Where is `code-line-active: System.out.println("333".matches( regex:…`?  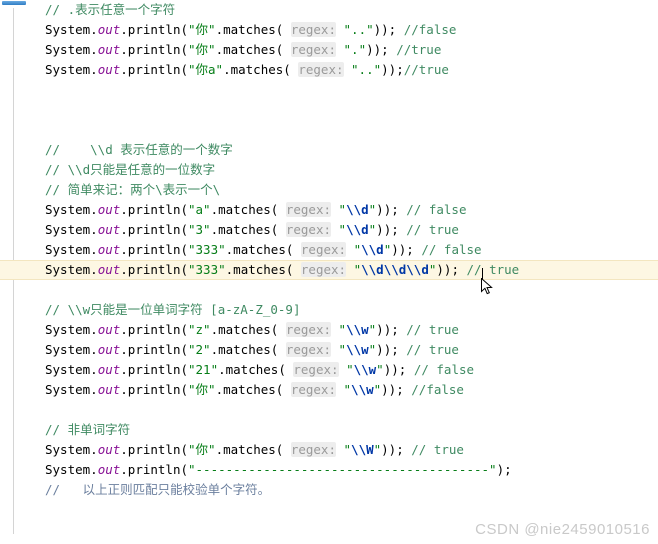 code-line-active: System.out.println("333".matches( regex:… is located at coordinates (329, 270).